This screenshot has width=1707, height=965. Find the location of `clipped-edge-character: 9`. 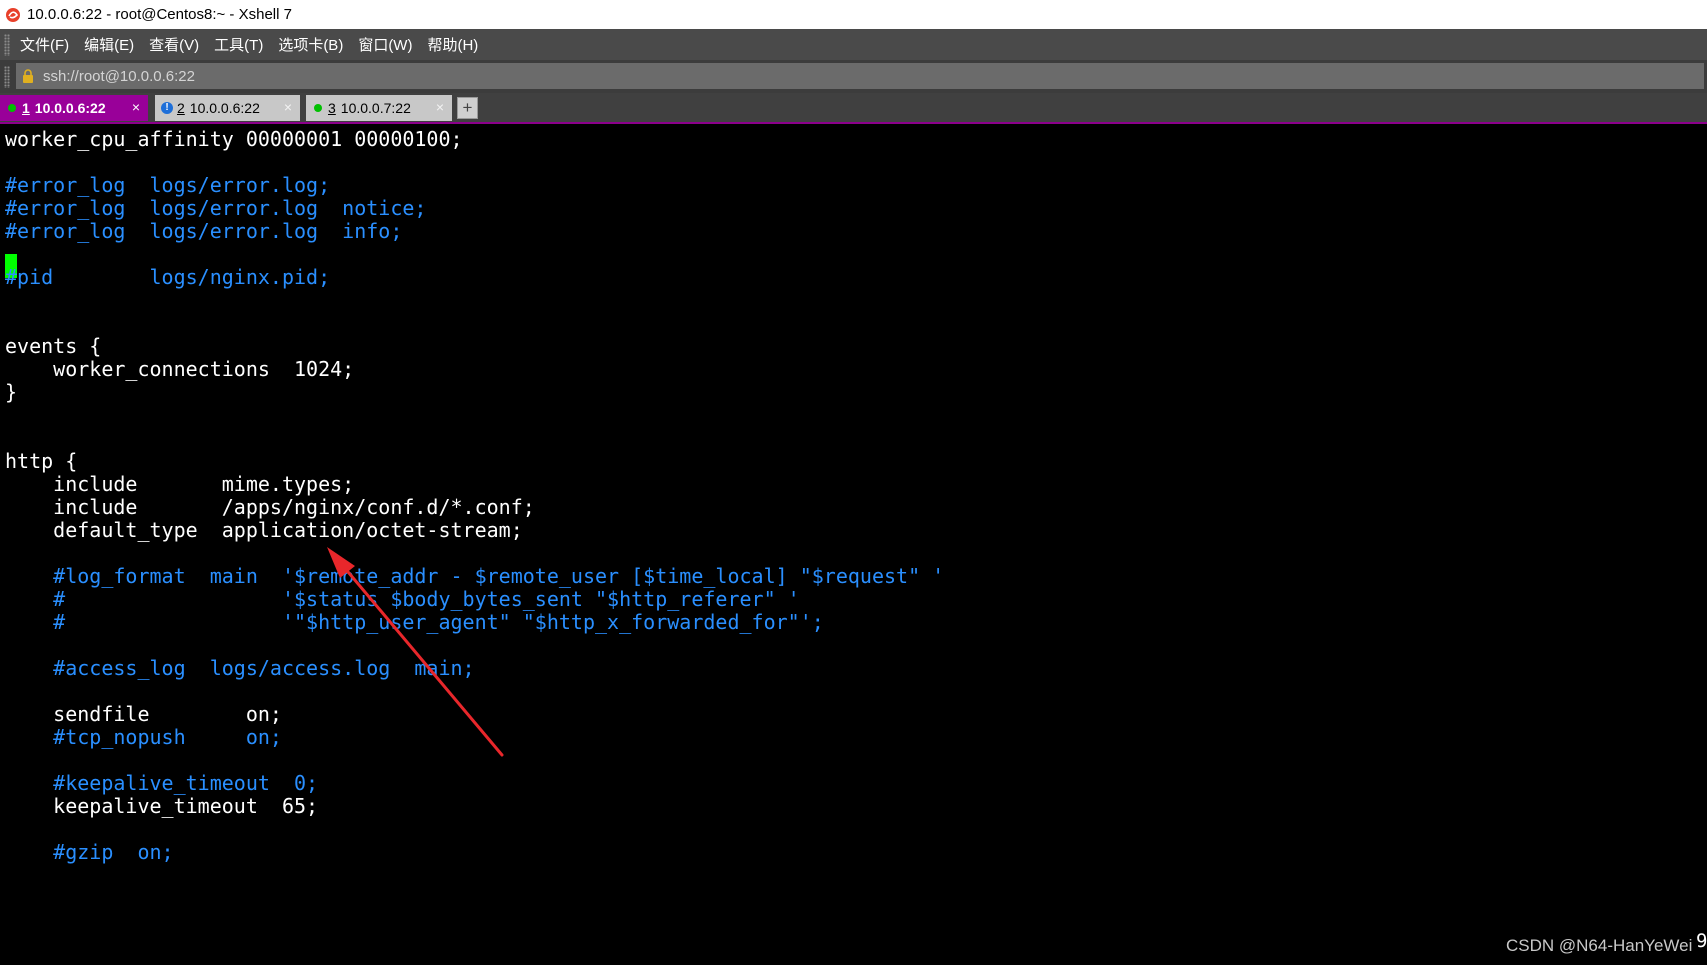

clipped-edge-character: 9 is located at coordinates (1701, 941).